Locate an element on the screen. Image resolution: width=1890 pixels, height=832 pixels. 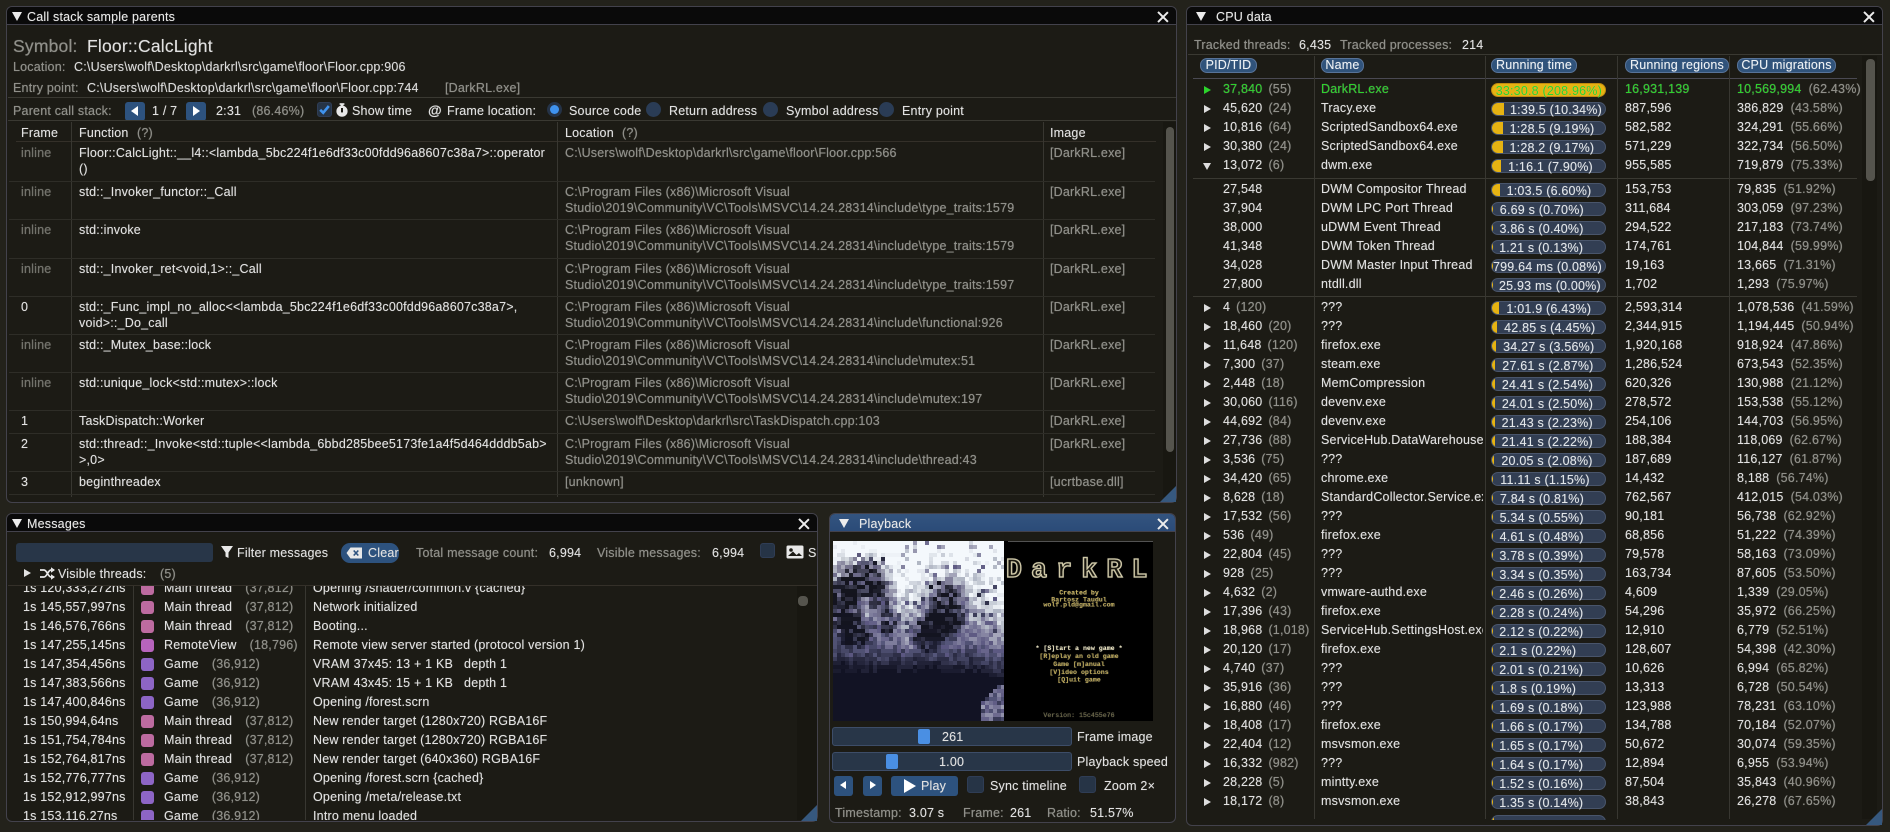
svg-text: Version: 15c455e76 is located at coordinates (1078, 715).